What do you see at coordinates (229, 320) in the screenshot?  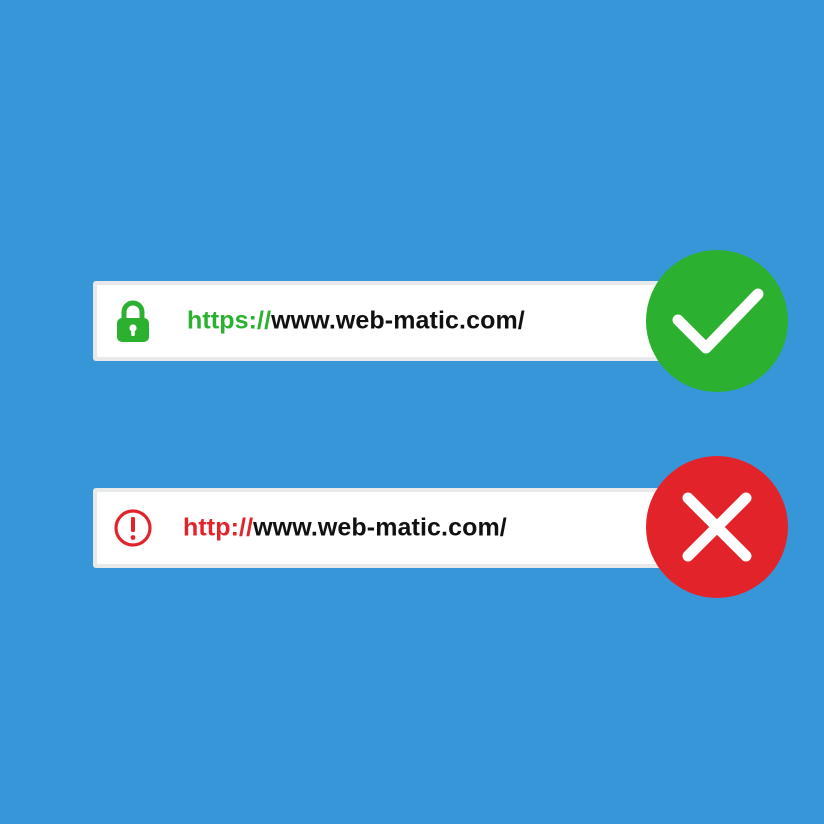 I see `secure-url-protocol: https://` at bounding box center [229, 320].